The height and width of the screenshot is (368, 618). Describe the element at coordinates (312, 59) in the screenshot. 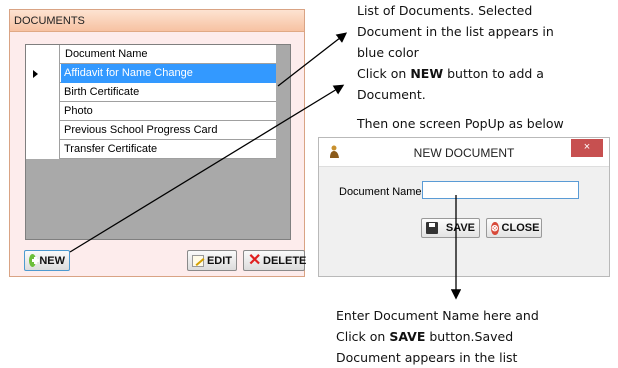

I see `arrow-to-list-note` at that location.